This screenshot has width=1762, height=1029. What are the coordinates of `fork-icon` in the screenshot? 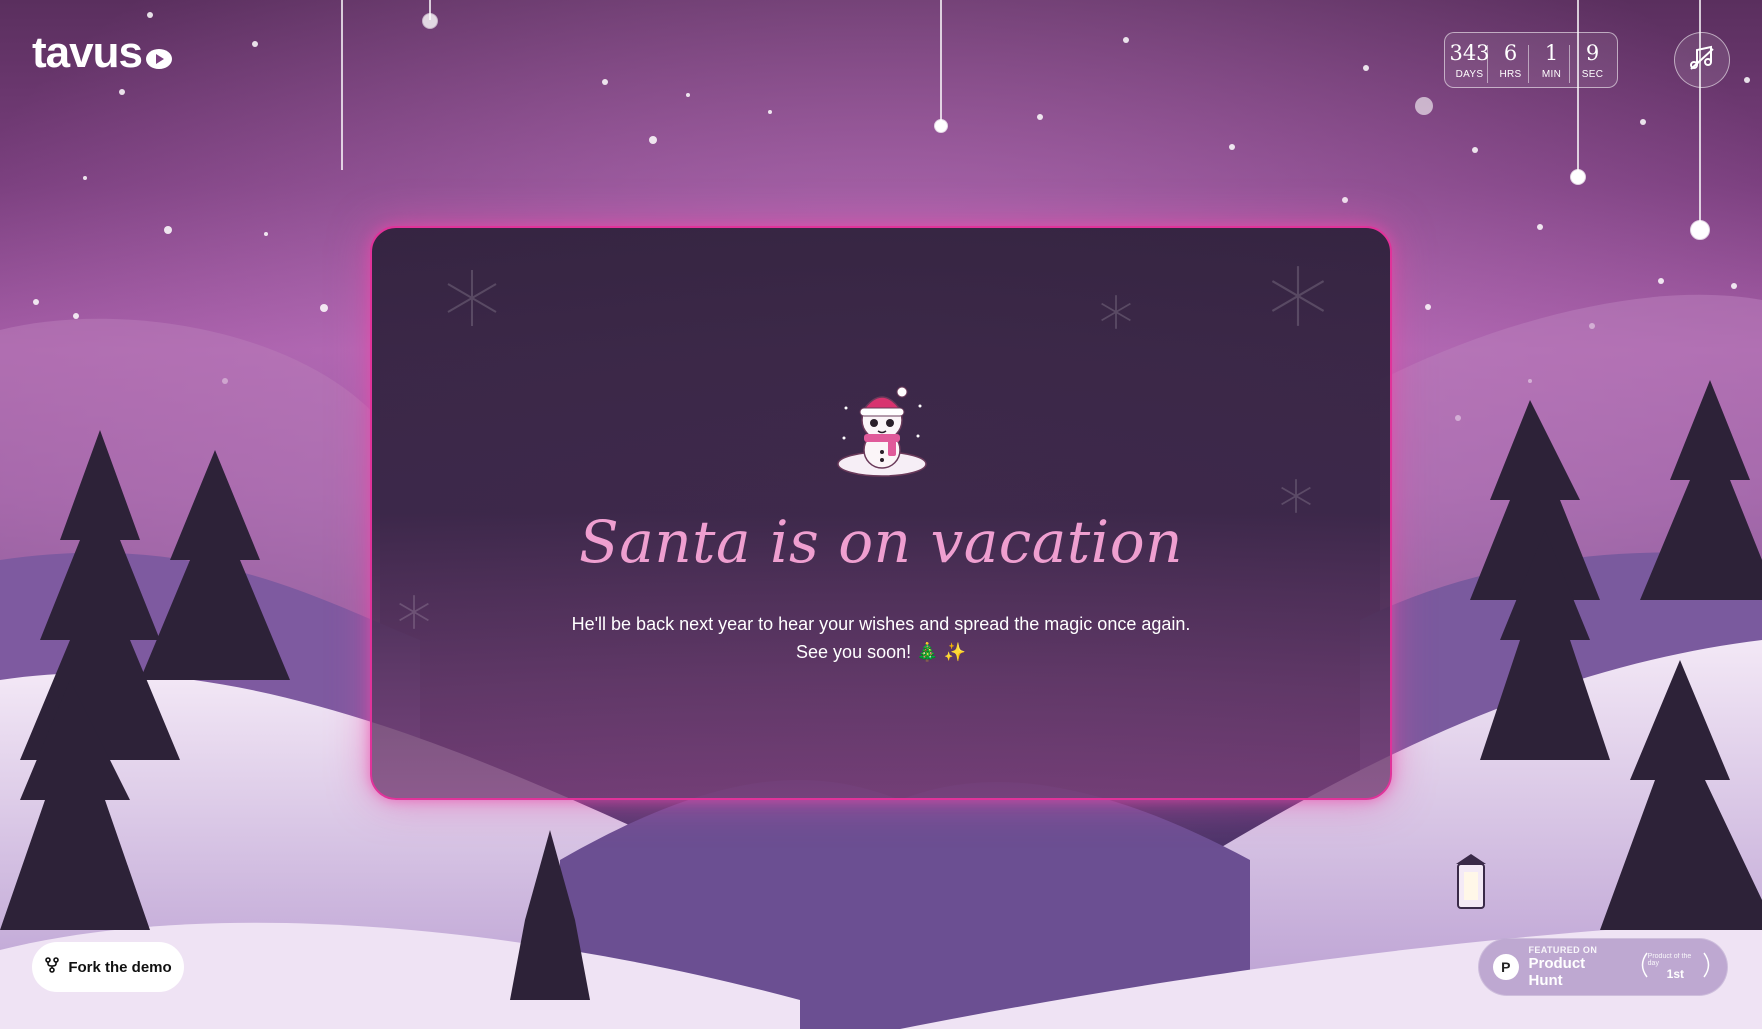 It's located at (52, 967).